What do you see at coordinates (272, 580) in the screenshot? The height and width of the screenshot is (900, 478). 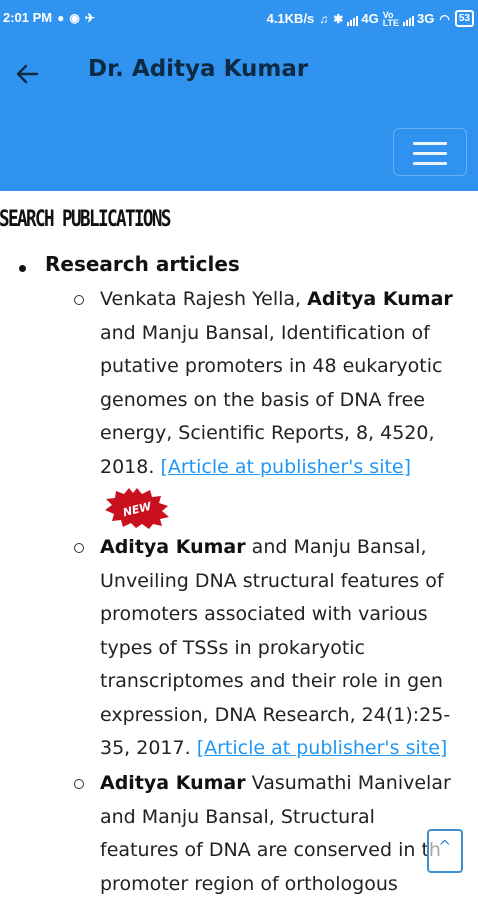 I see `pub-line: Unveiling DNA structural features of` at bounding box center [272, 580].